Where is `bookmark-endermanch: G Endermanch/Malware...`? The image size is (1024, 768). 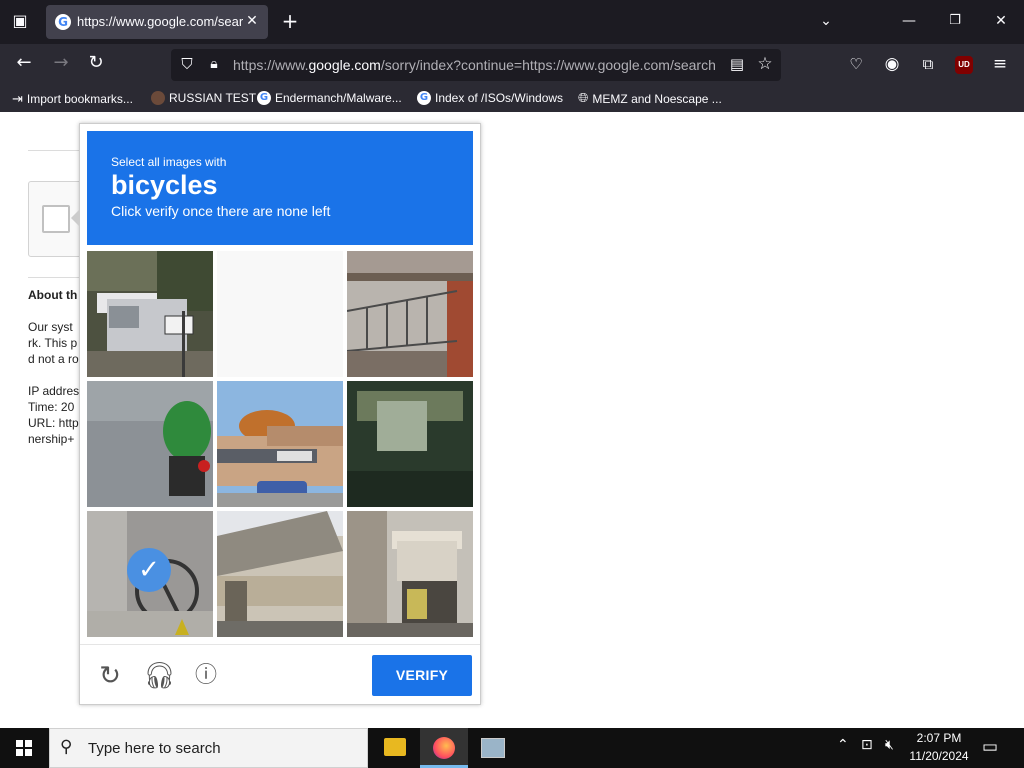
bookmark-endermanch: G Endermanch/Malware... is located at coordinates (329, 98).